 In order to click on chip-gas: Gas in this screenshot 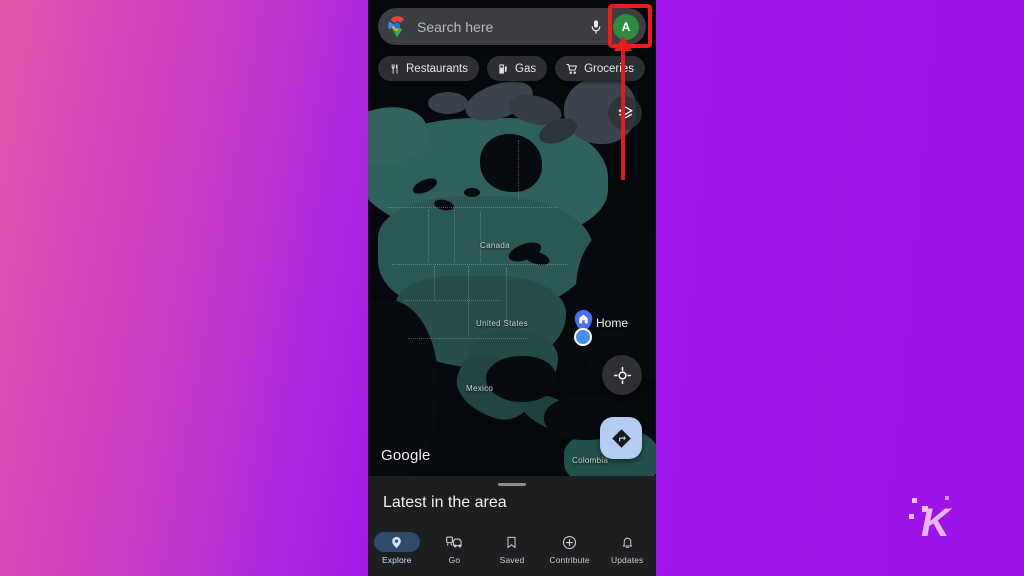, I will do `click(517, 68)`.